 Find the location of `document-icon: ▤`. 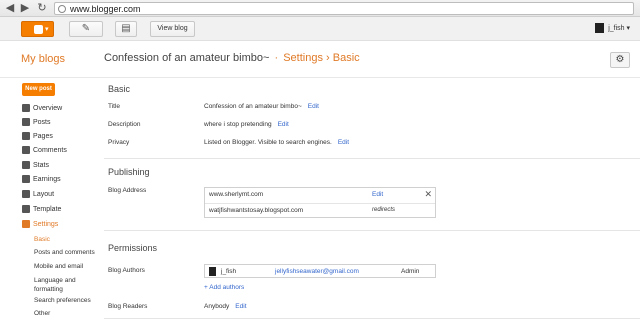

document-icon: ▤ is located at coordinates (126, 28).